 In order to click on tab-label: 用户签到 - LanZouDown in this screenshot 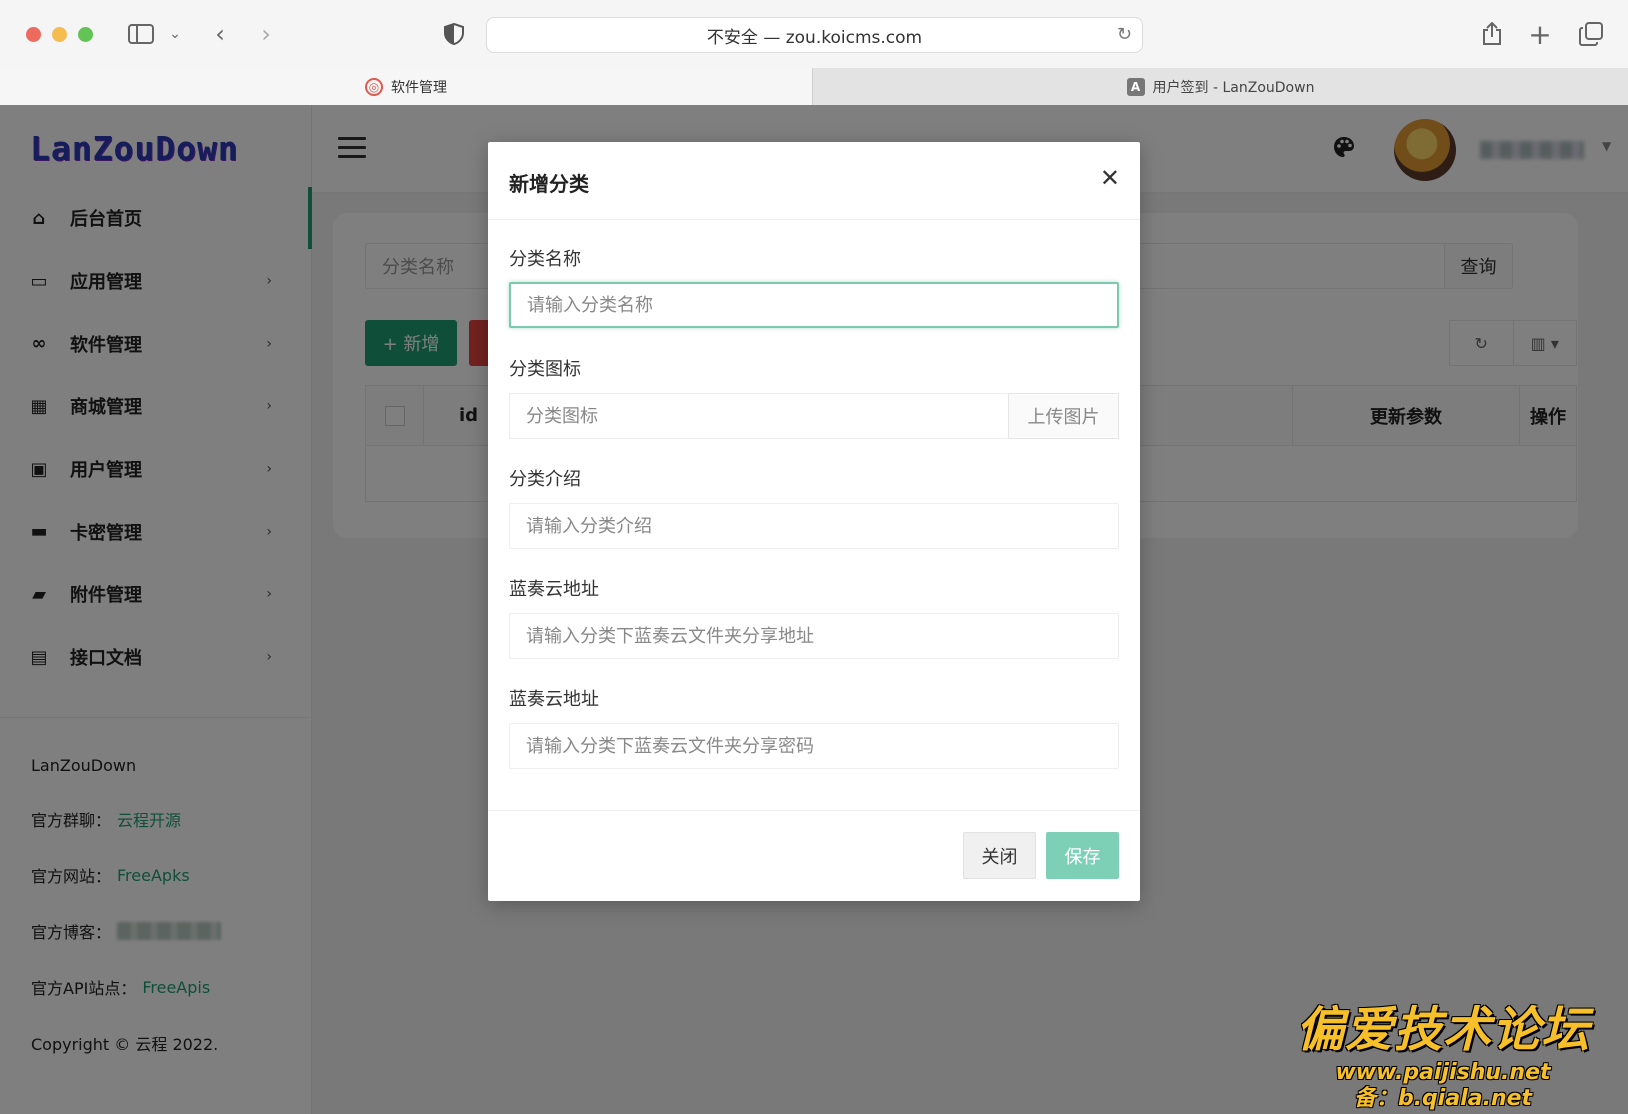, I will do `click(1233, 87)`.